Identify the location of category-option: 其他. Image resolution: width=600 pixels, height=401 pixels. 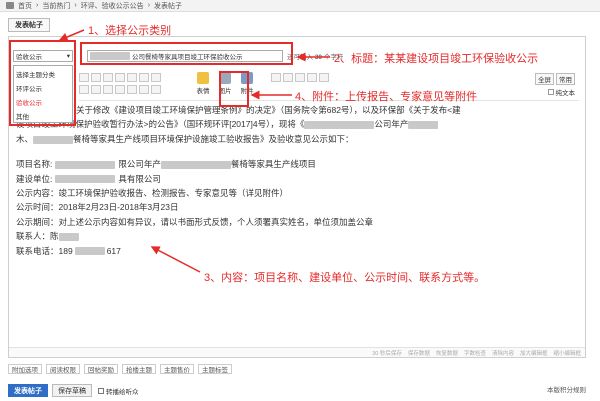
(43, 116).